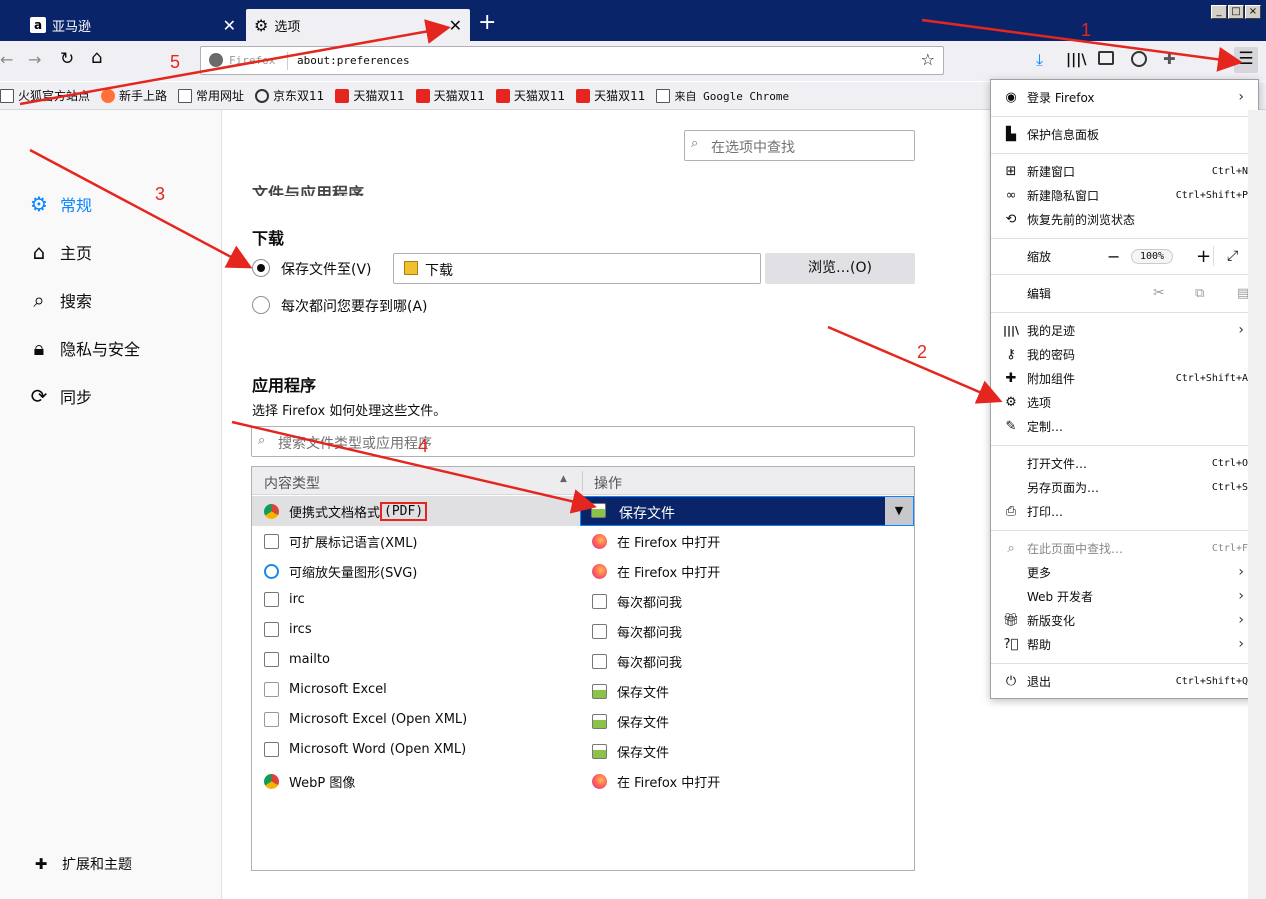  What do you see at coordinates (922, 352) in the screenshot?
I see `annotation-number: 2` at bounding box center [922, 352].